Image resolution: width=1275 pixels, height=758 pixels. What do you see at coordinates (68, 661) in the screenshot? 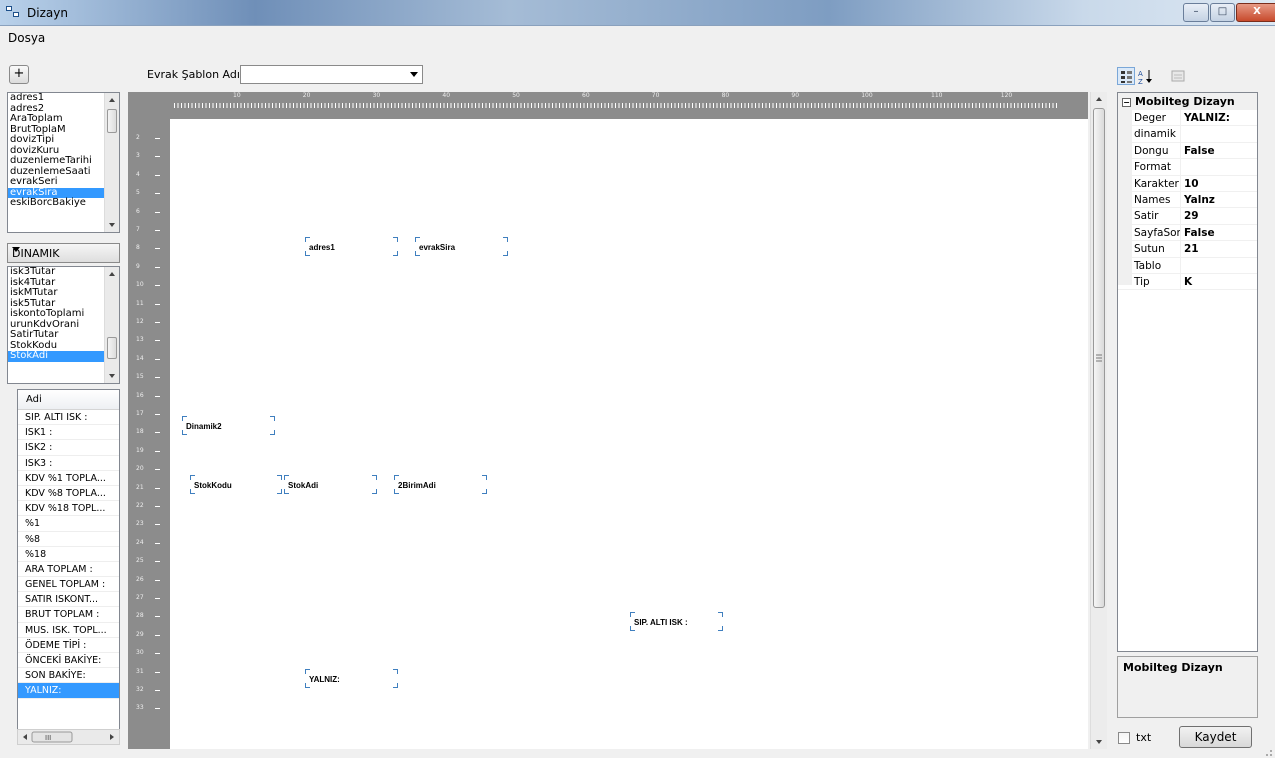
I see `table-row: ÖNCEKİ BAKİYE:` at bounding box center [68, 661].